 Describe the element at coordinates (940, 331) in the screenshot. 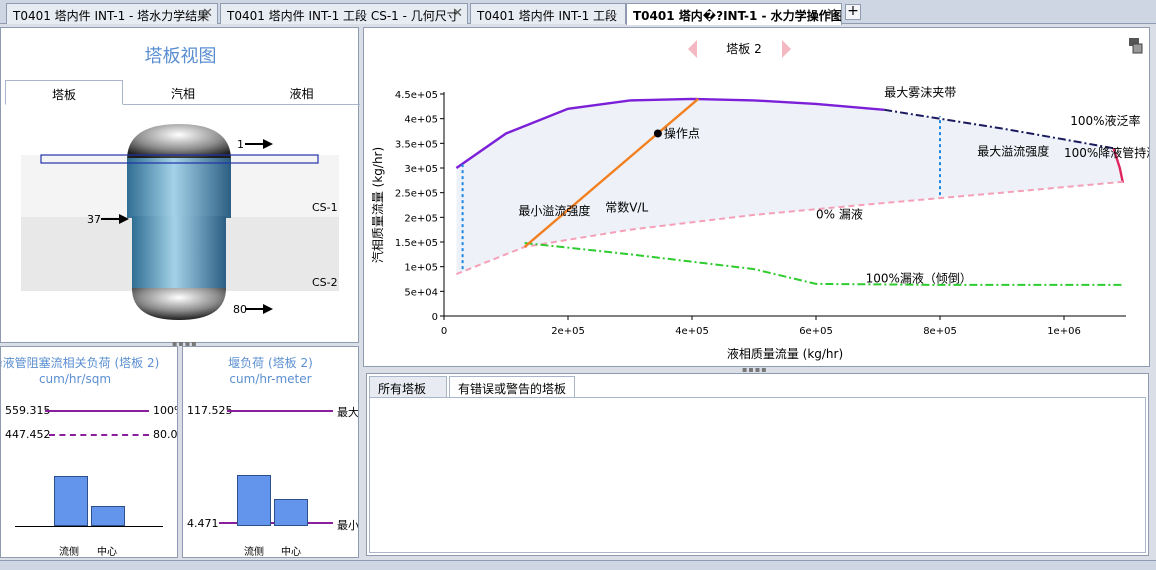

I see `x-tick-label: 8e+05` at that location.